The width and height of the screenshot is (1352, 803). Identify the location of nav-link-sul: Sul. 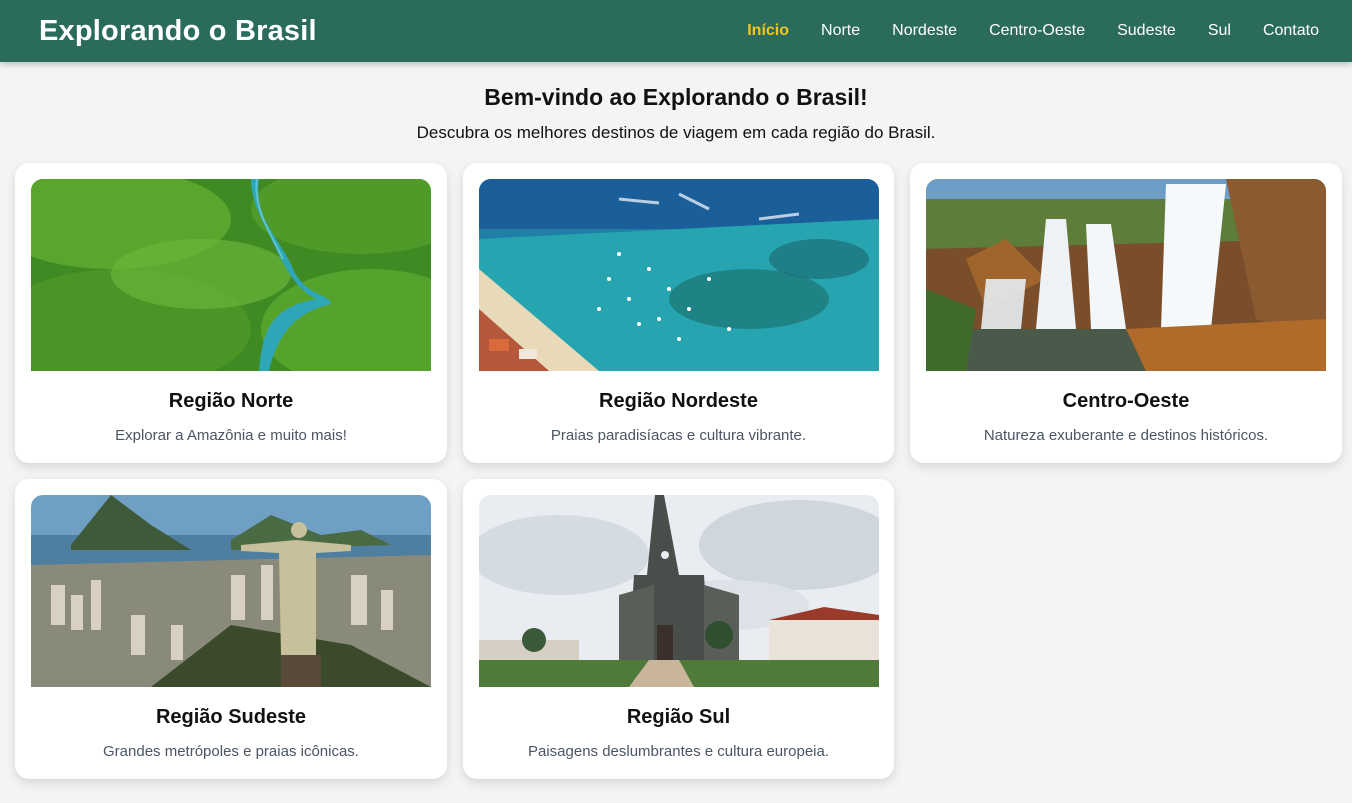
(1219, 31).